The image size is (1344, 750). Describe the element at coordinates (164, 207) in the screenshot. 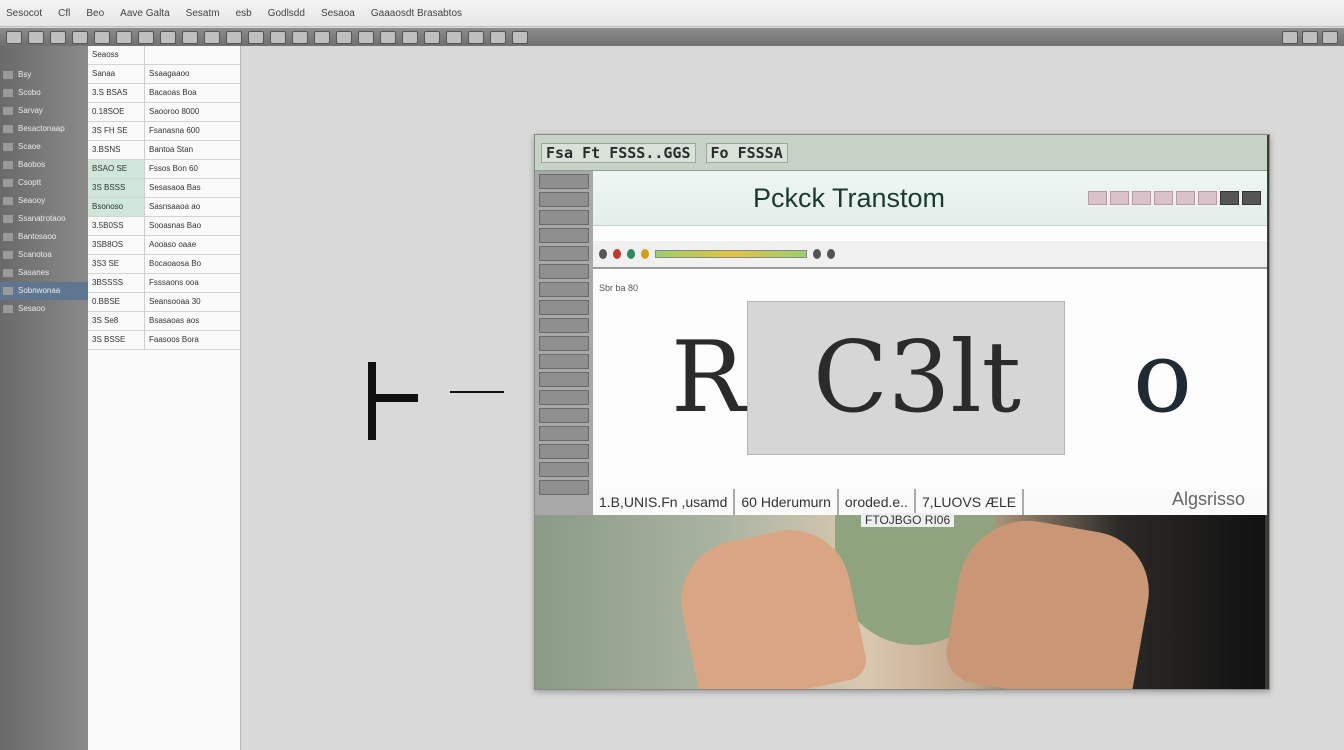

I see `list-item: Bsonoso Sasnsaaoa ao` at that location.